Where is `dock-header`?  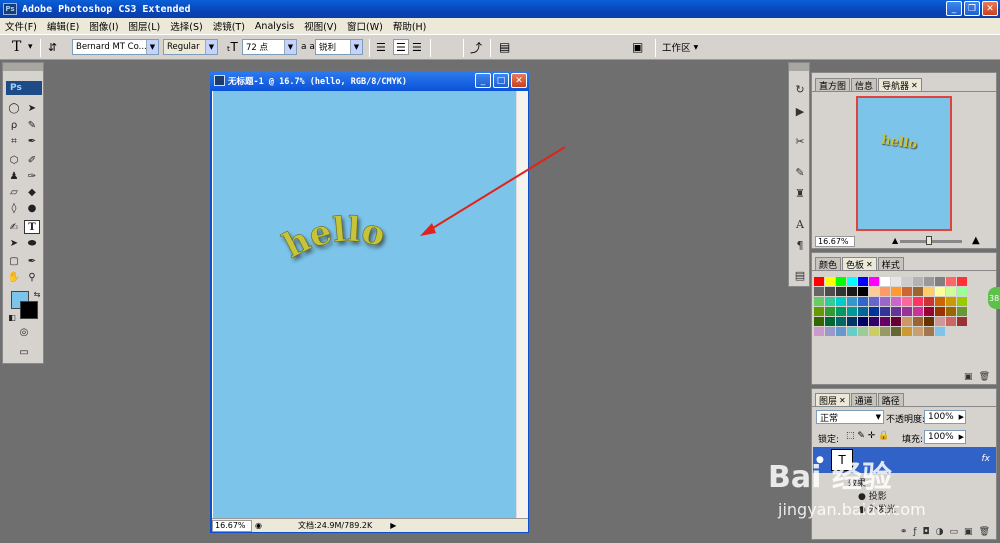 dock-header is located at coordinates (799, 67).